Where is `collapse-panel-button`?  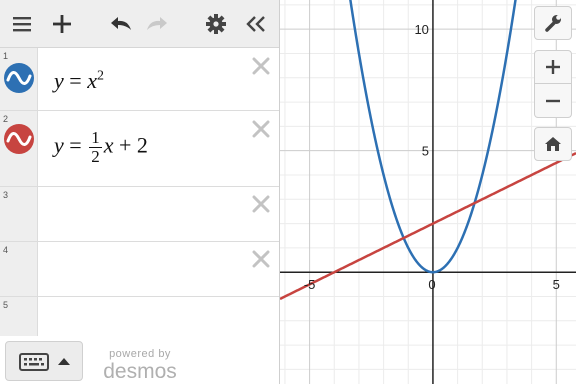 collapse-panel-button is located at coordinates (256, 24).